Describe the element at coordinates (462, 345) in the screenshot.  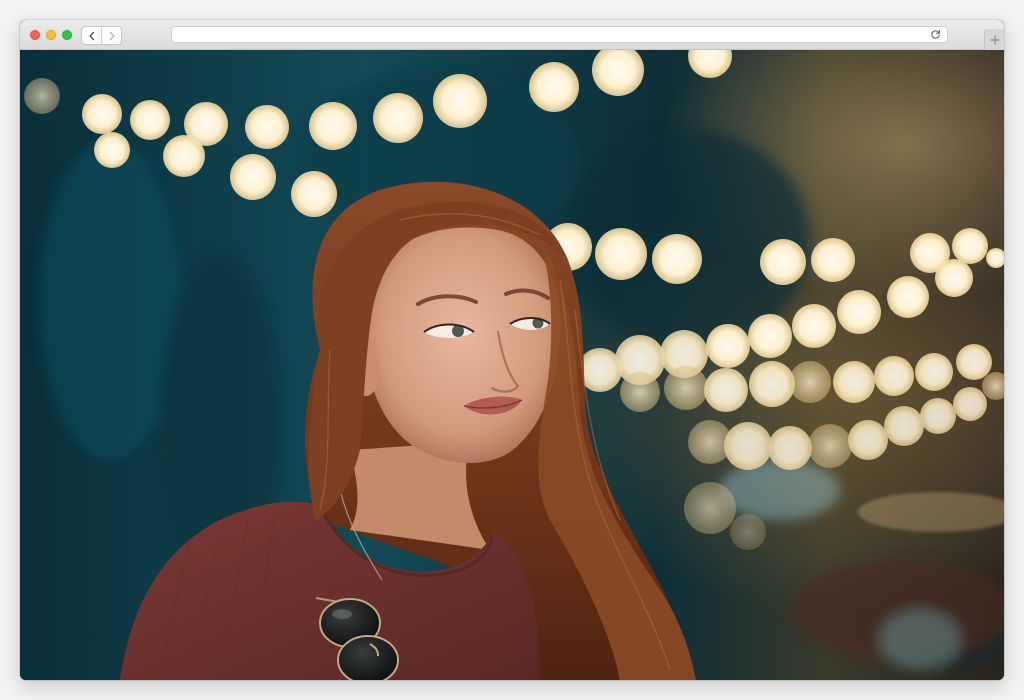
I see `face` at that location.